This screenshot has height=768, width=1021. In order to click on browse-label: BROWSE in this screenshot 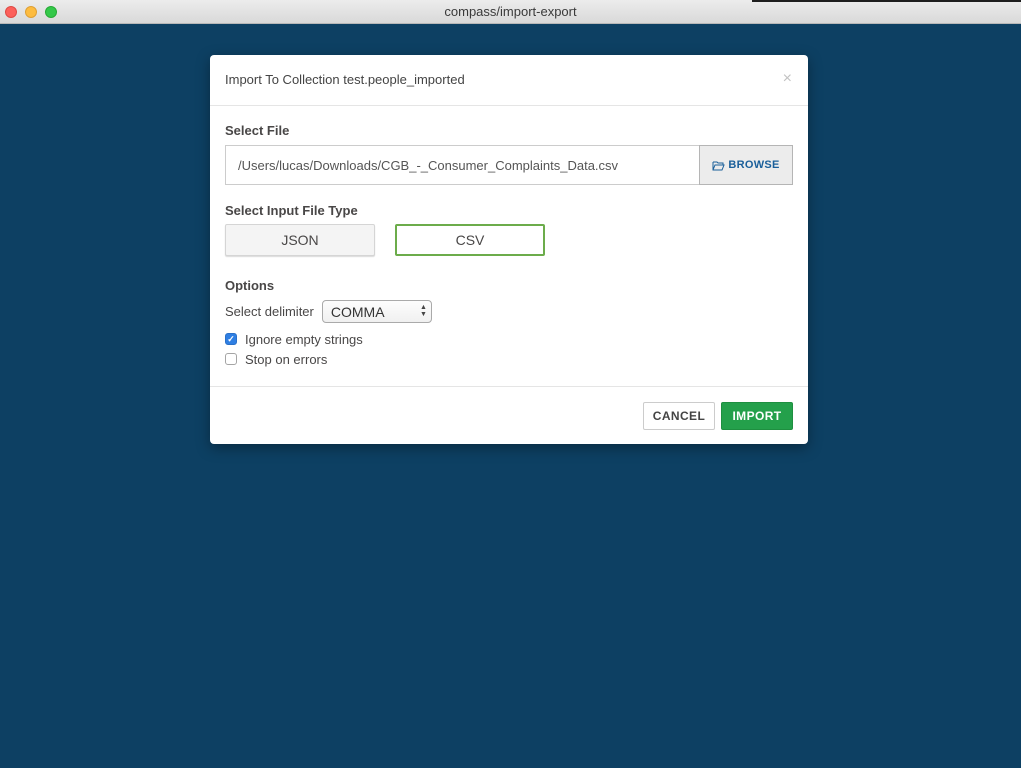, I will do `click(754, 165)`.